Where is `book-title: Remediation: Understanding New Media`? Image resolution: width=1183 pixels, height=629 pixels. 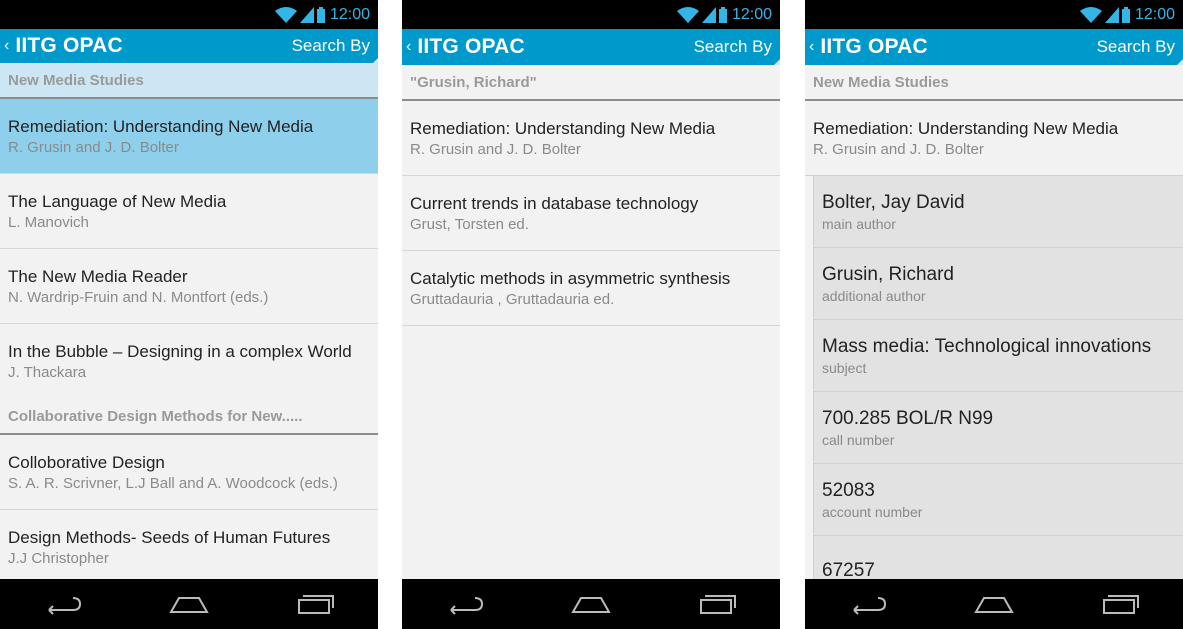
book-title: Remediation: Understanding New Media is located at coordinates (966, 128).